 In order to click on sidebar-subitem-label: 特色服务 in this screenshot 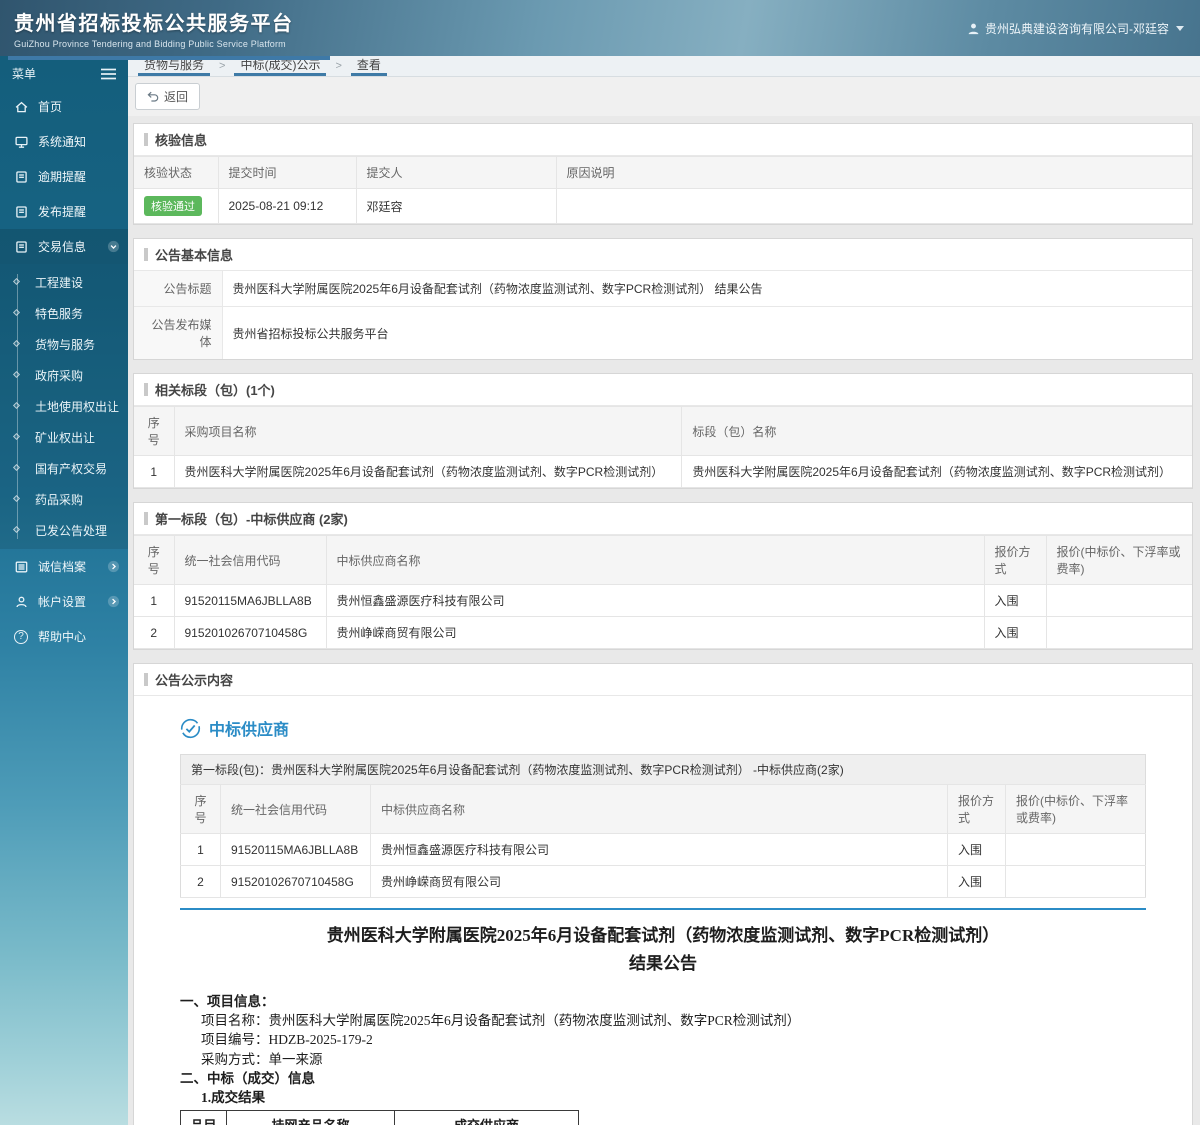, I will do `click(59, 314)`.